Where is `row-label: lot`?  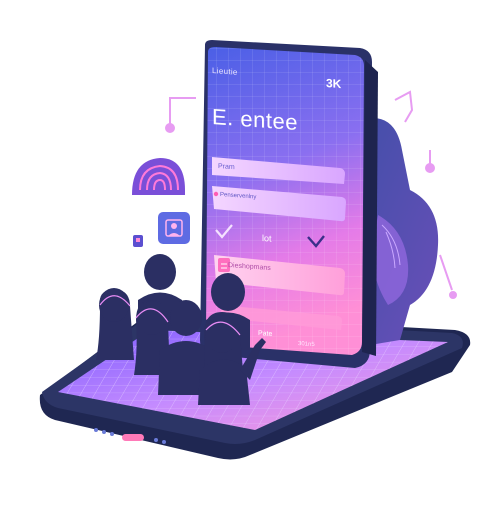
row-label: lot is located at coordinates (267, 238).